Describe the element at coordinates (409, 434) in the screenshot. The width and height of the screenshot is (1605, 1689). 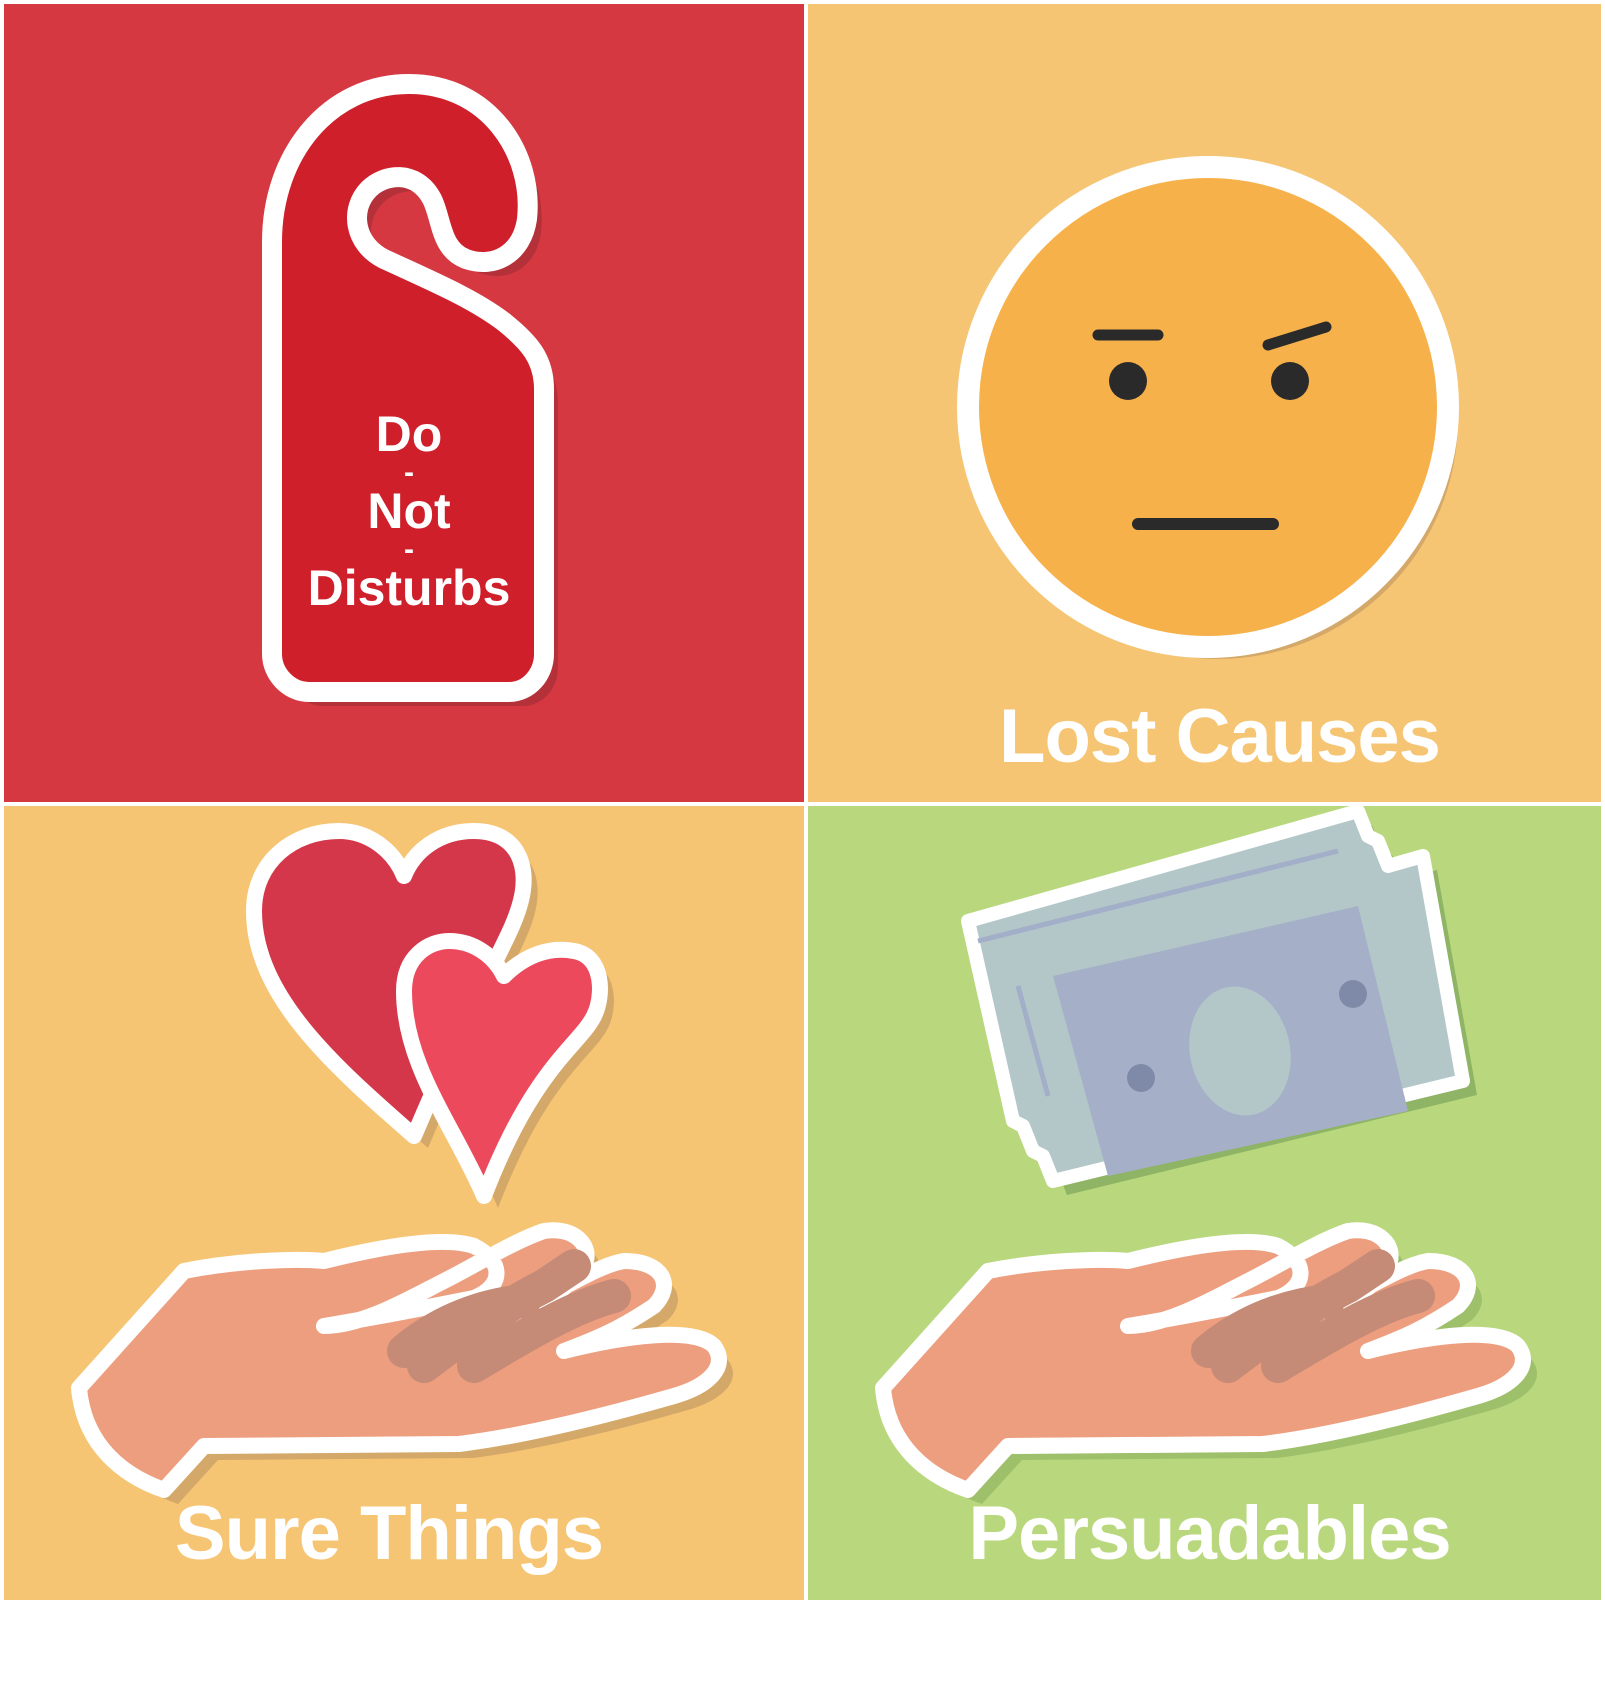
I see `hanger-line-do: Do` at that location.